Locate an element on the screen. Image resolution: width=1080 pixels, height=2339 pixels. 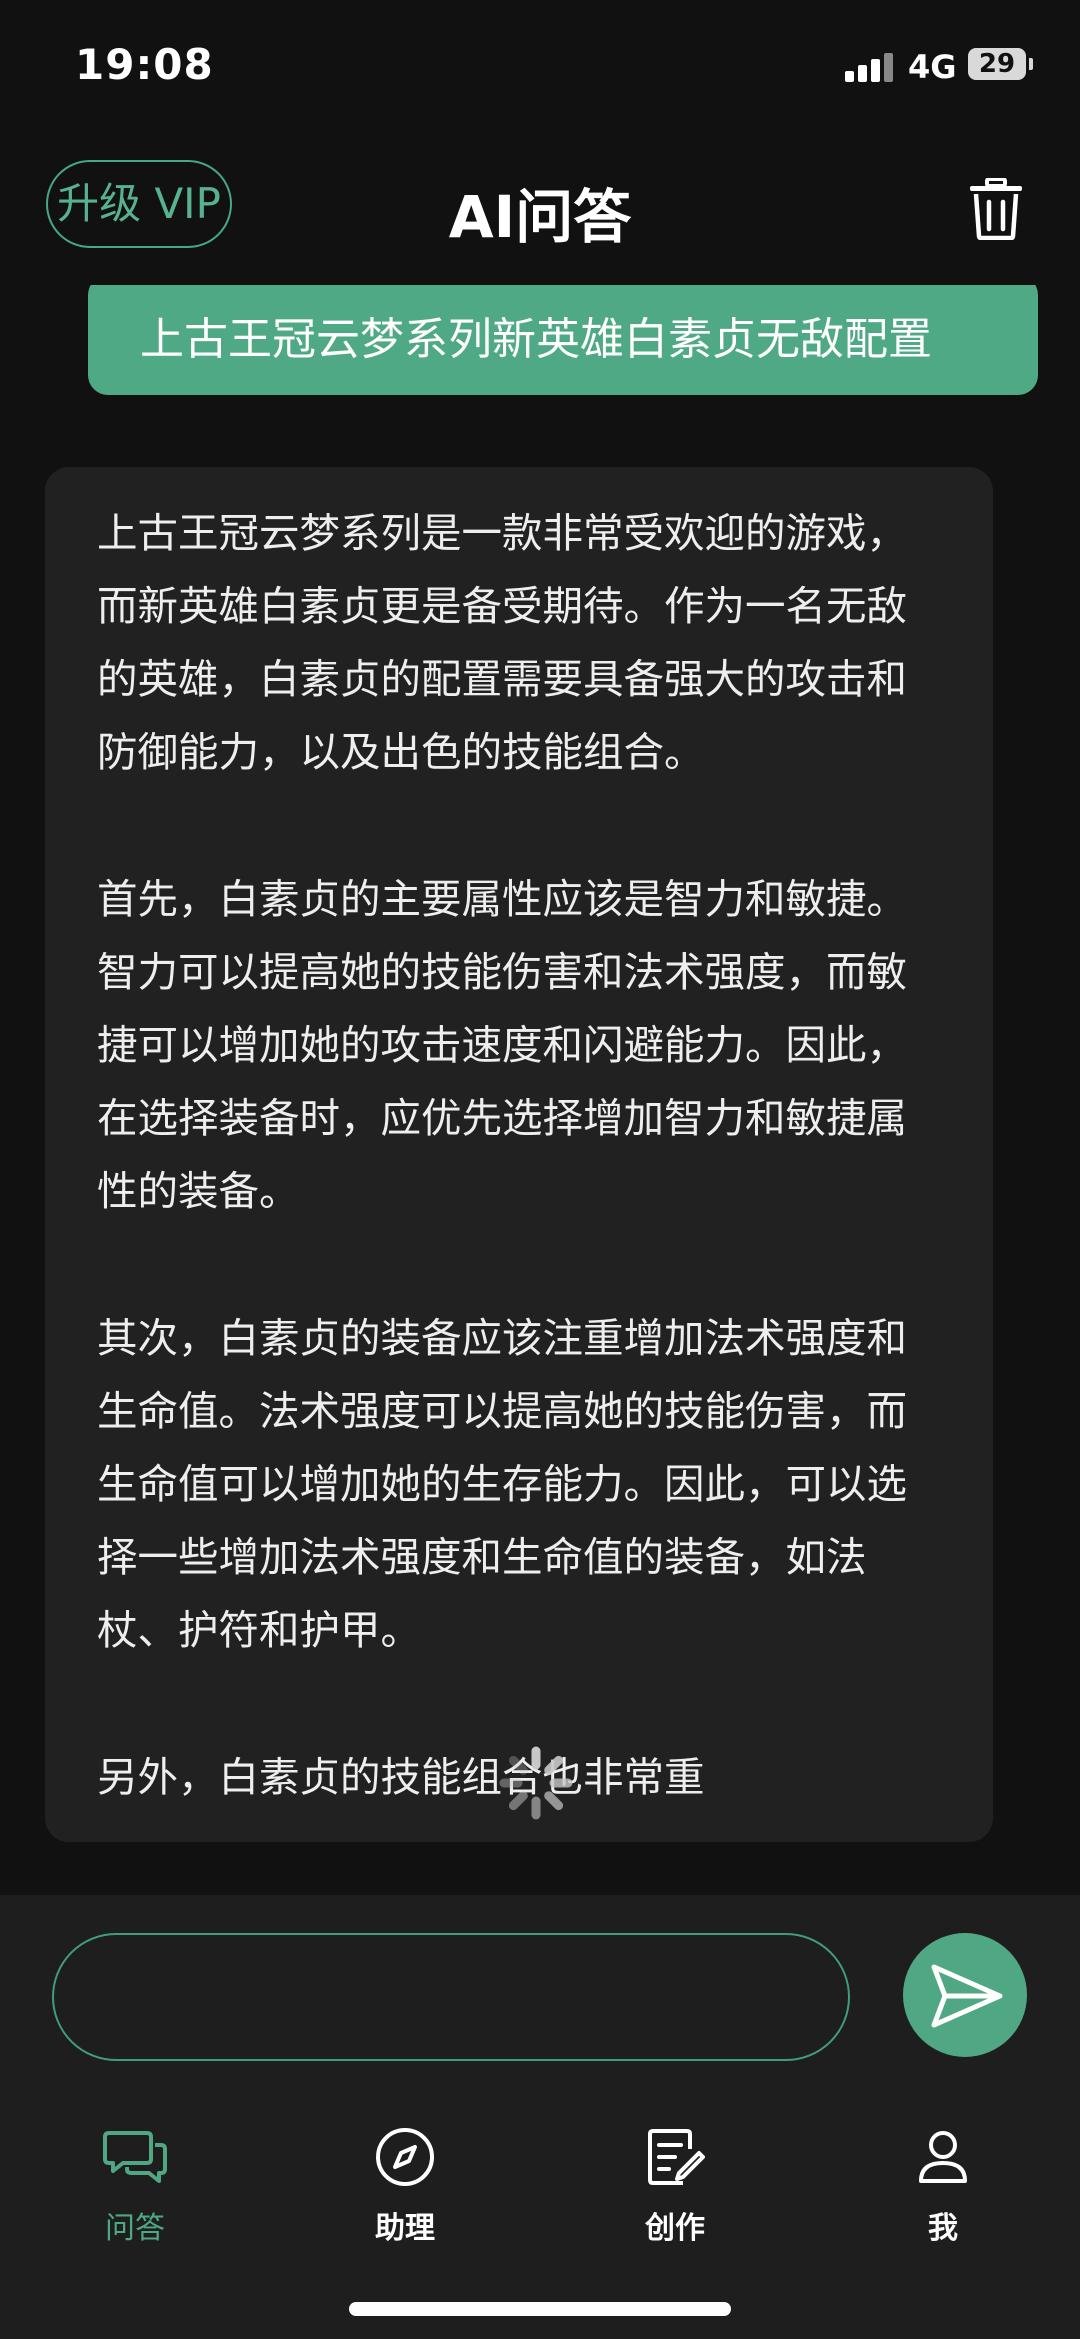
nav-item-me: 我 is located at coordinates (943, 2186).